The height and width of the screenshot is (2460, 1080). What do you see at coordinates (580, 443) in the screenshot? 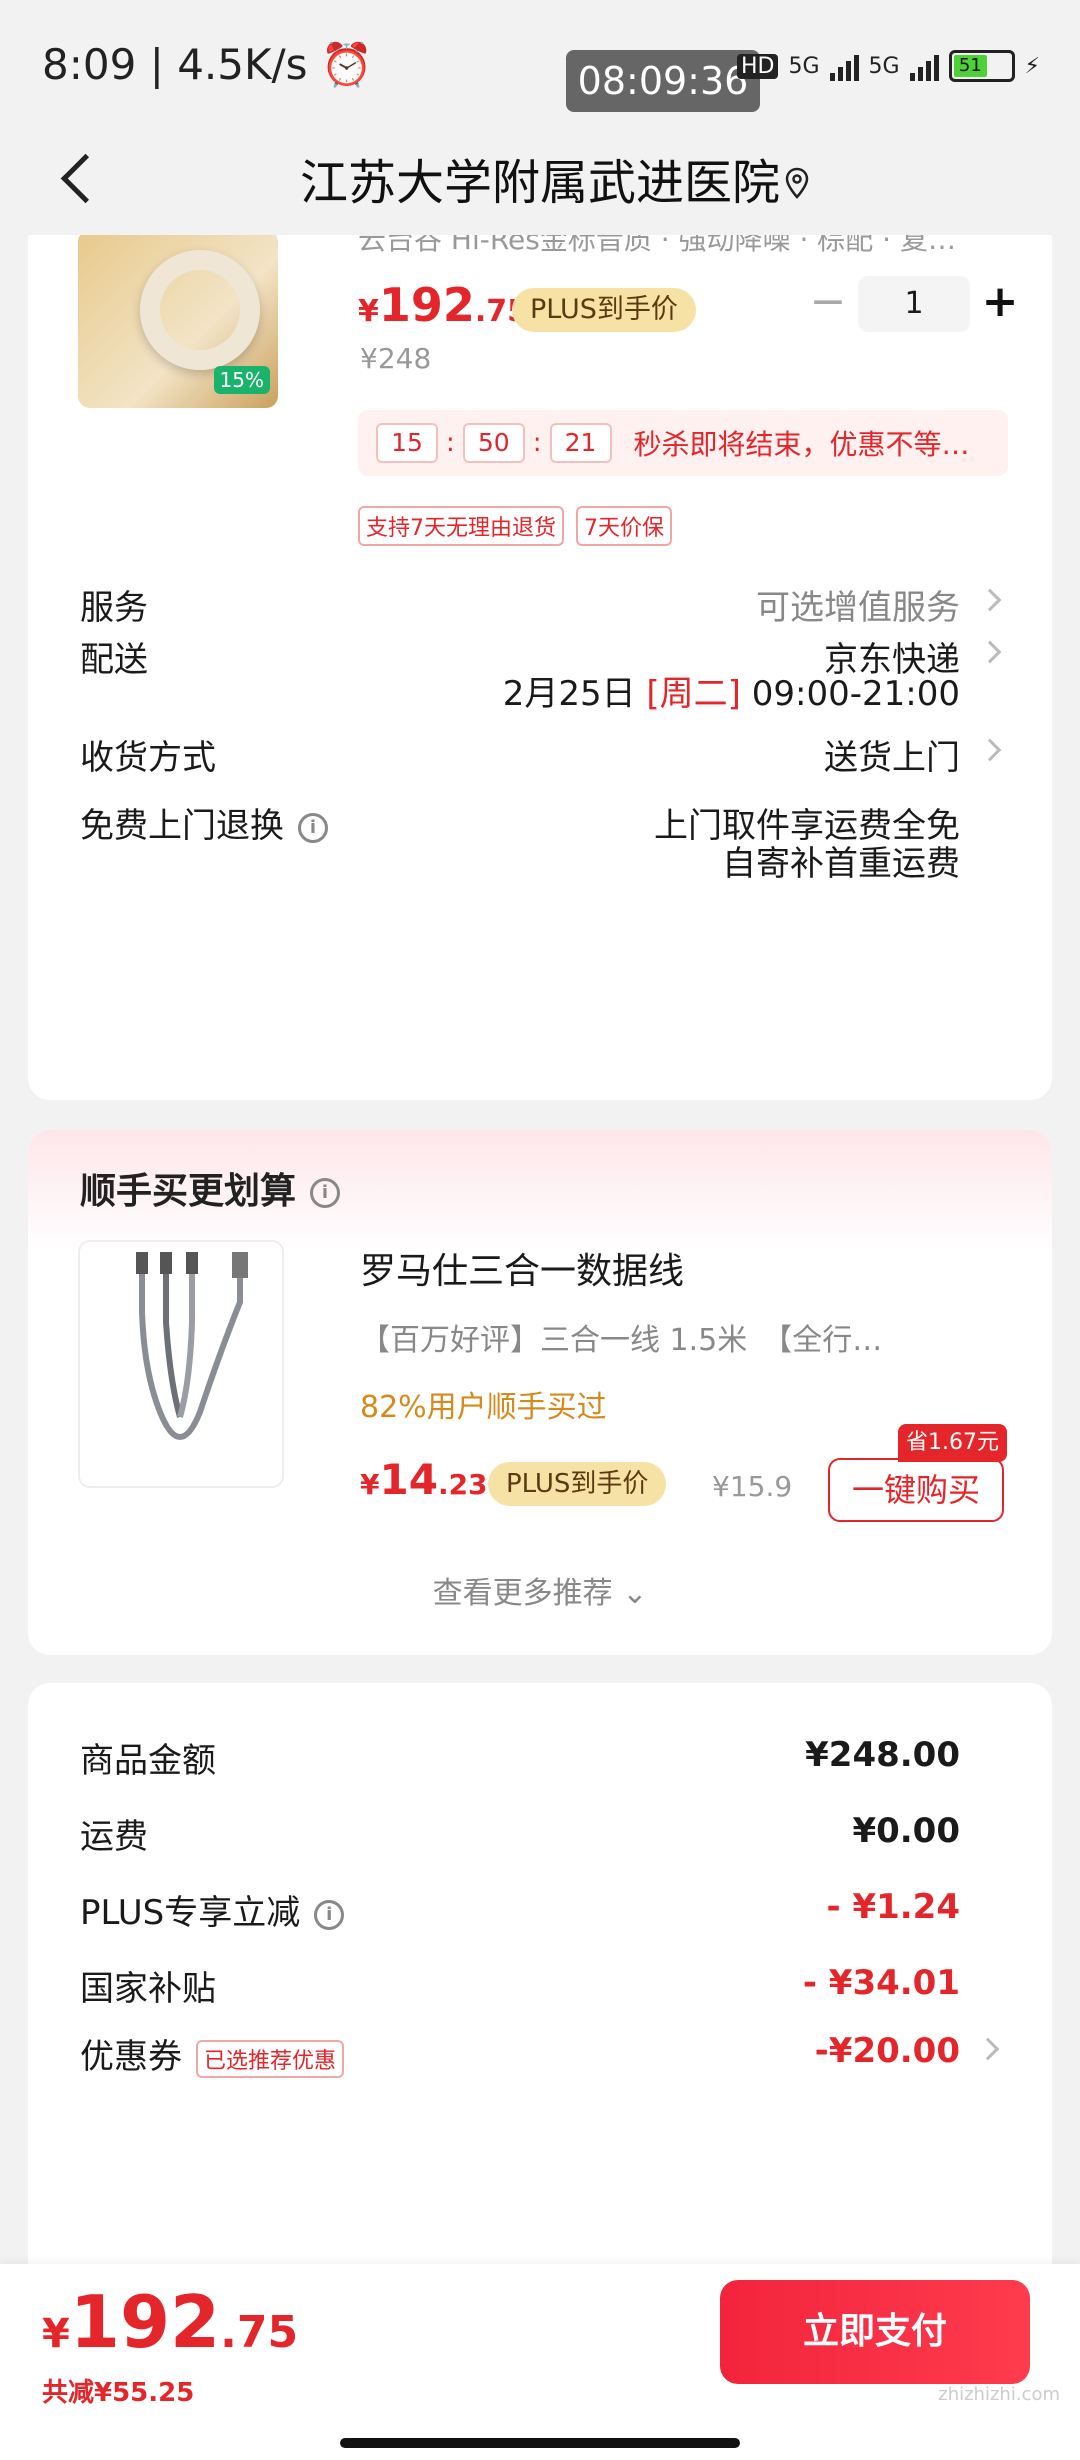
I see `countdown-seconds: 21` at bounding box center [580, 443].